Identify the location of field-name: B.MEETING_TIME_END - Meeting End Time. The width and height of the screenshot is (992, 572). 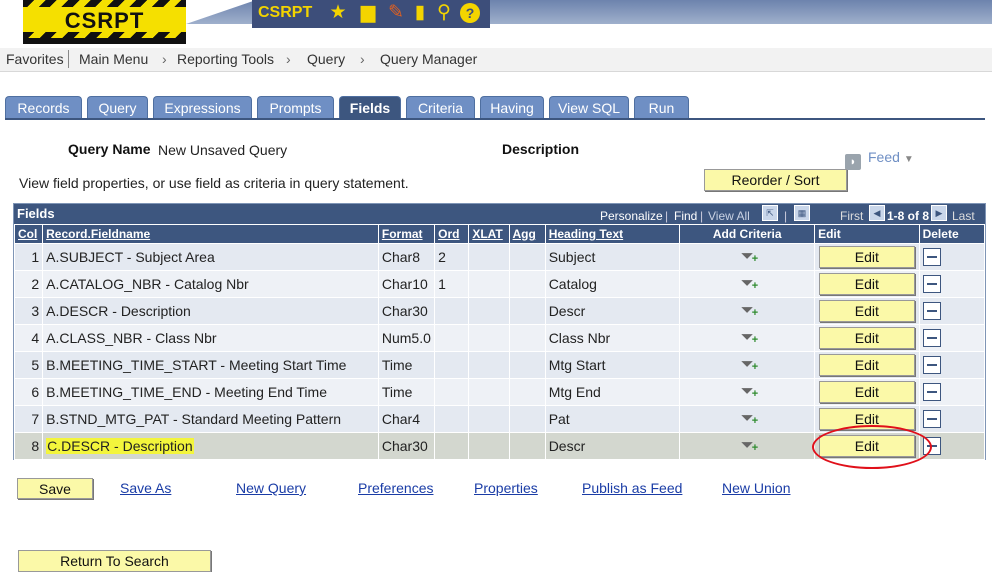
(210, 392).